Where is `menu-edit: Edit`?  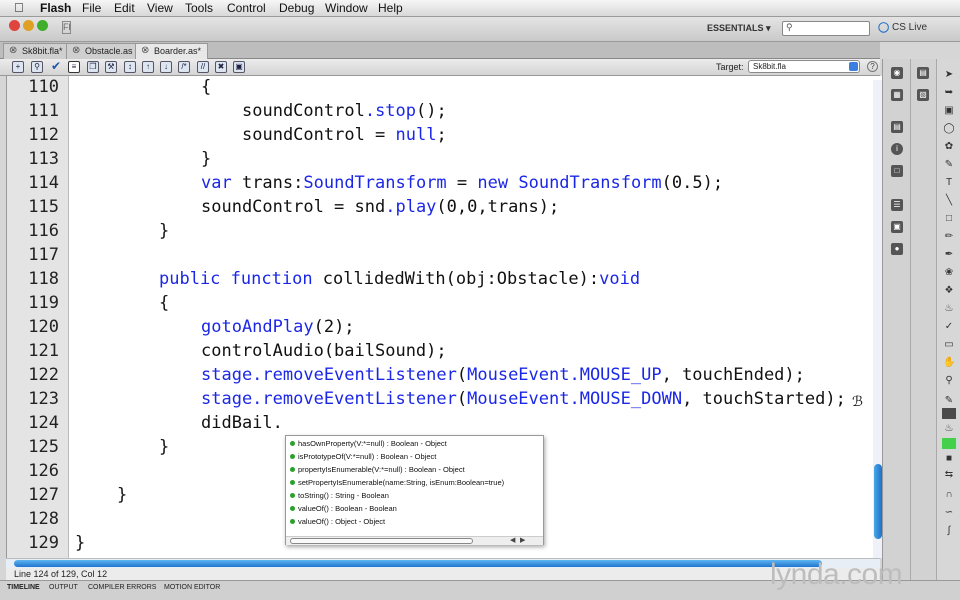
menu-edit: Edit is located at coordinates (124, 8).